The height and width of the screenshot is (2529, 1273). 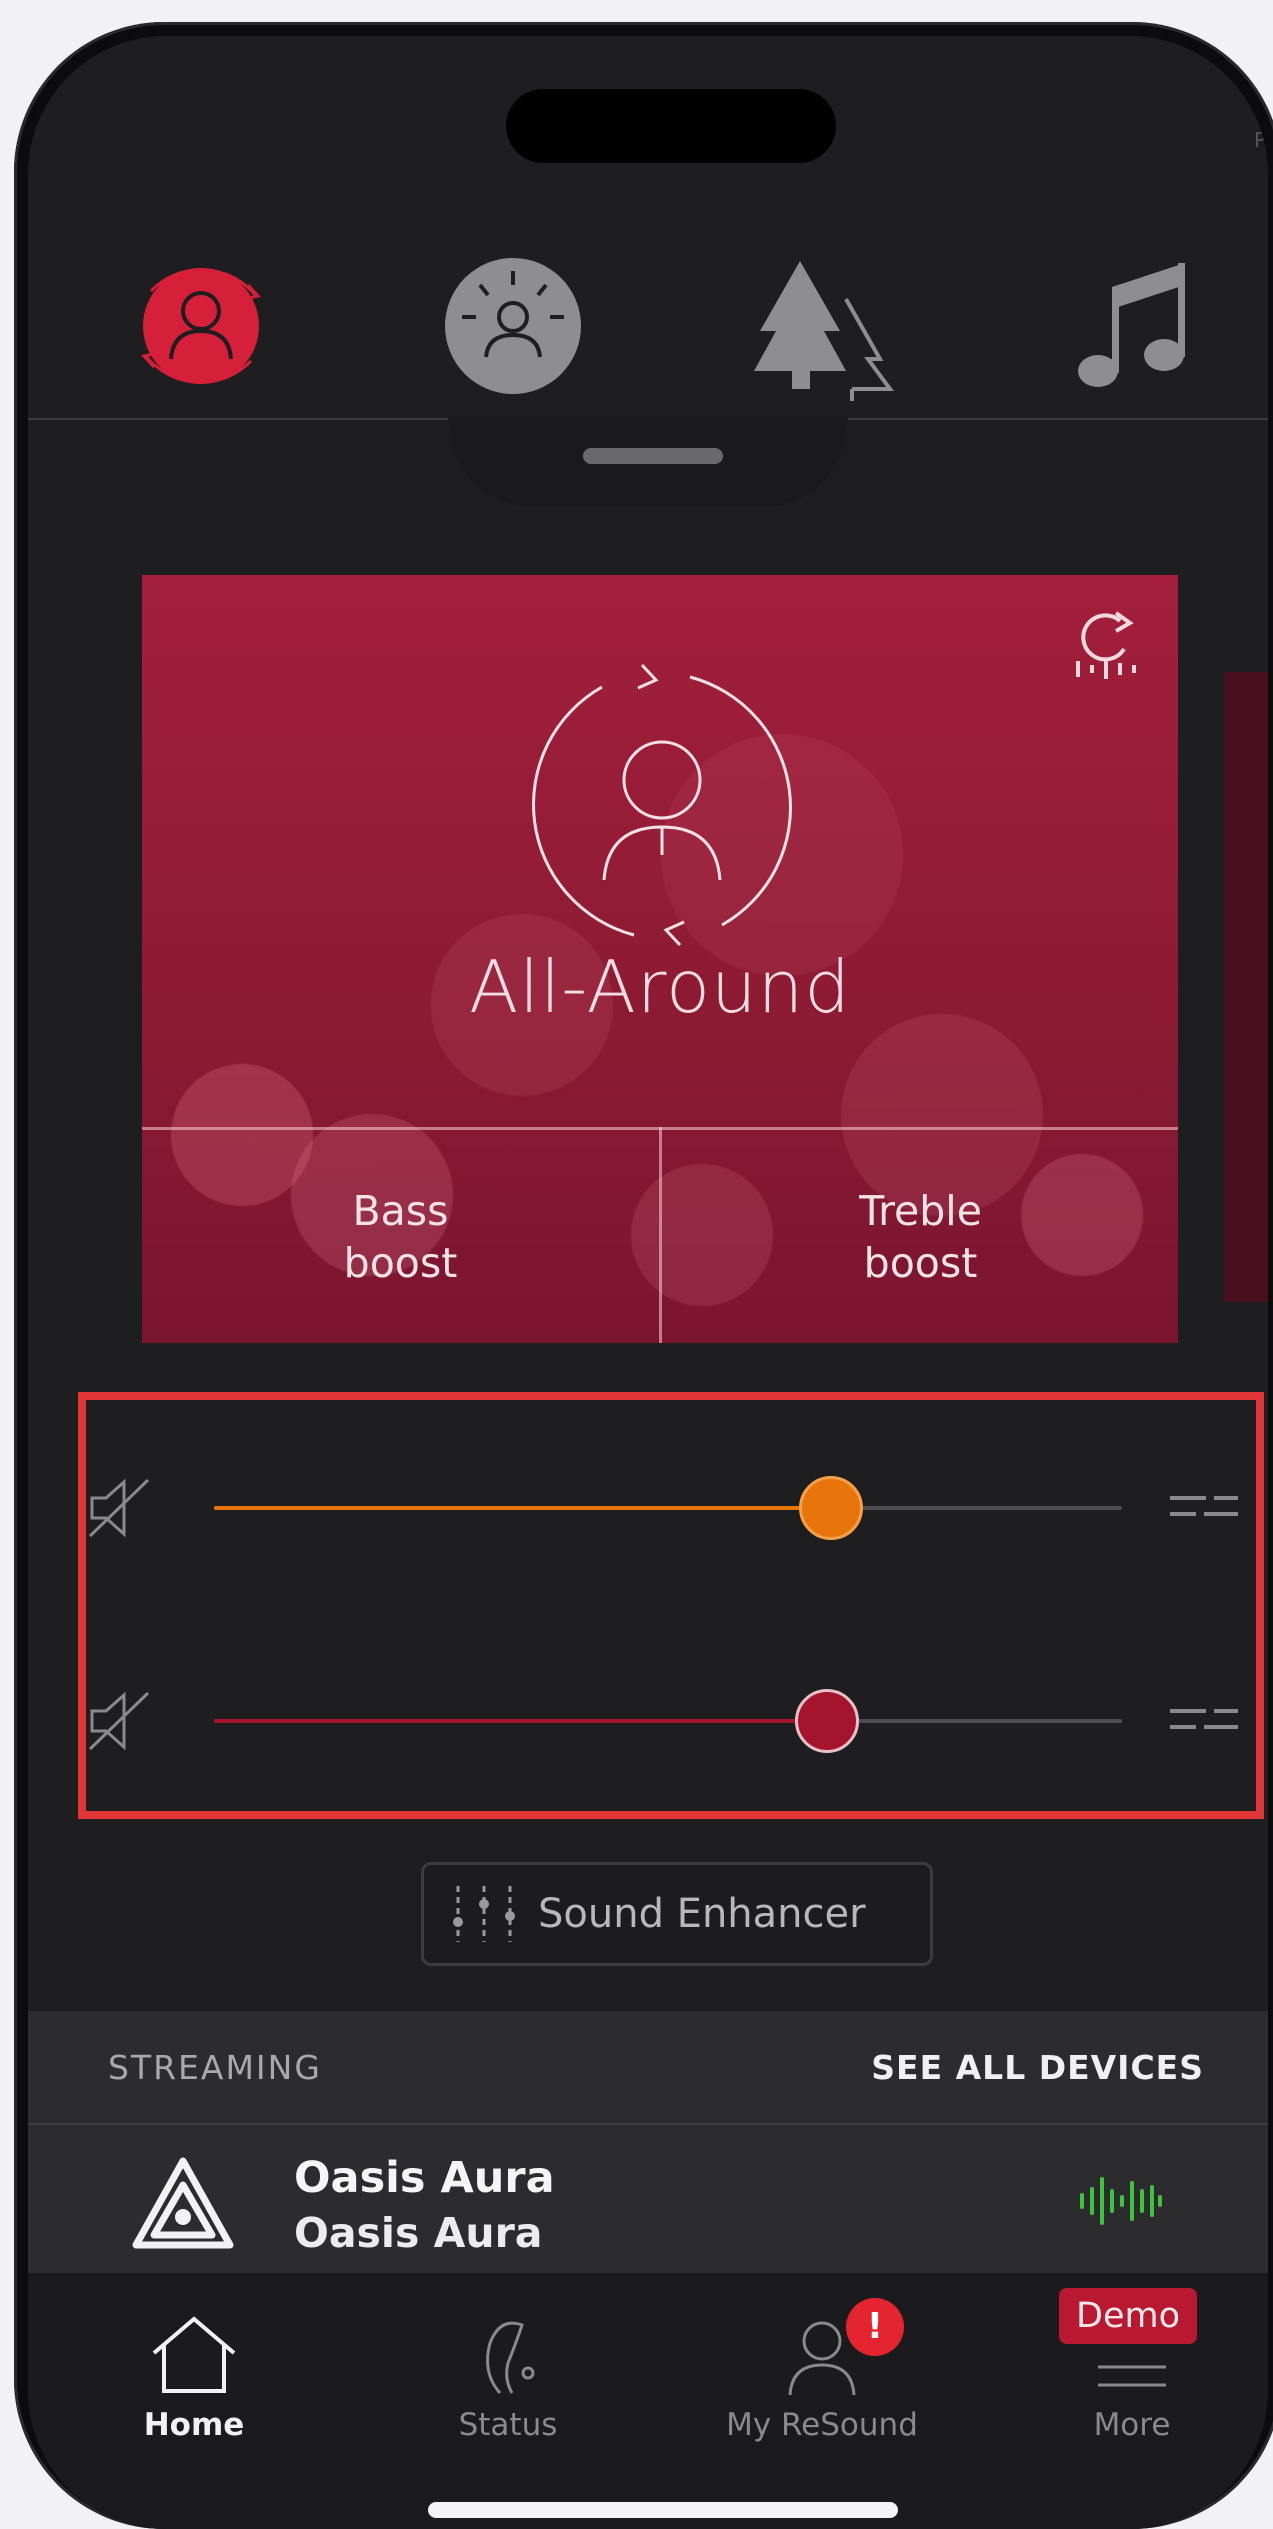 What do you see at coordinates (418, 2233) in the screenshot?
I see `device-subtitle: Oasis Aura` at bounding box center [418, 2233].